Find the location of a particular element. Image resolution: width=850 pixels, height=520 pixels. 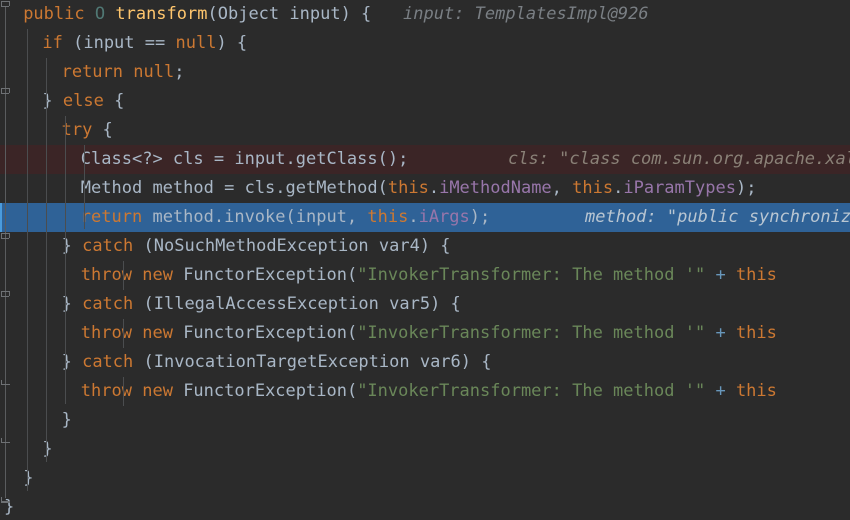

inline-debug-hint: cls: "class com.sun.org.apache.xal is located at coordinates (679, 159).